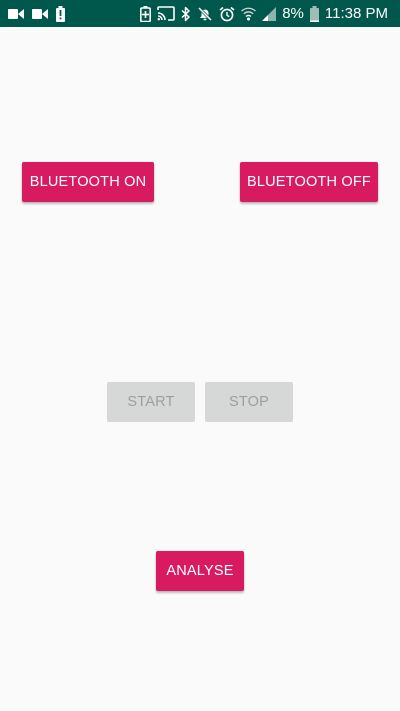 Image resolution: width=400 pixels, height=711 pixels. I want to click on status-bar-right: 8% 11:38 PM, so click(264, 13).